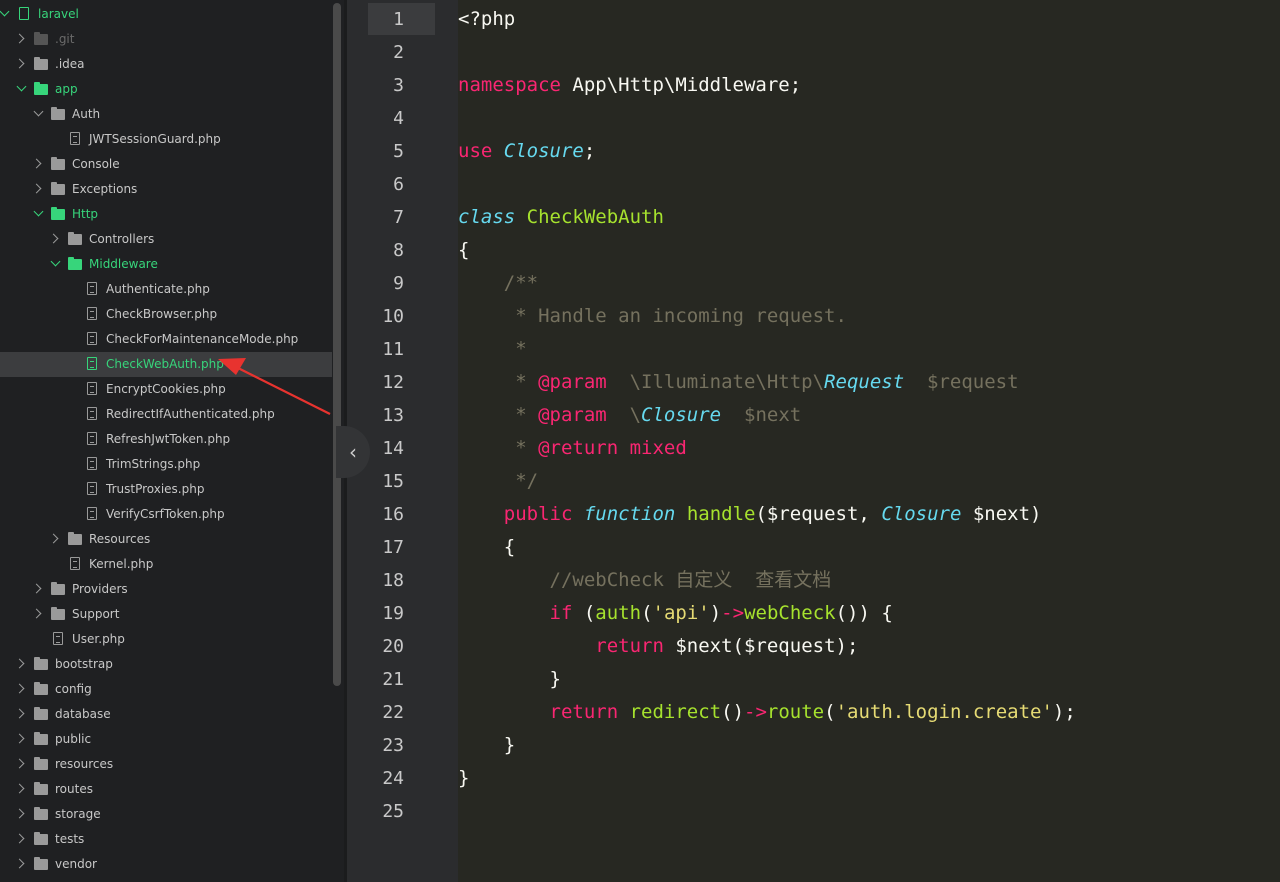  Describe the element at coordinates (166, 714) in the screenshot. I see `tree-item-database: database` at that location.